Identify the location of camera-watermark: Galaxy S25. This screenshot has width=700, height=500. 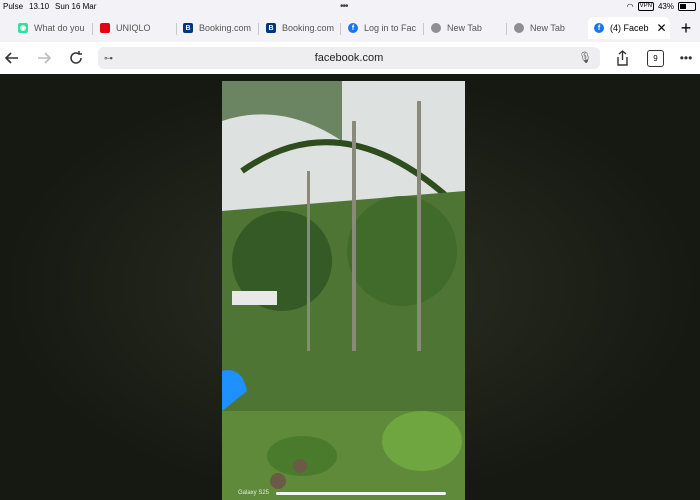
(254, 493).